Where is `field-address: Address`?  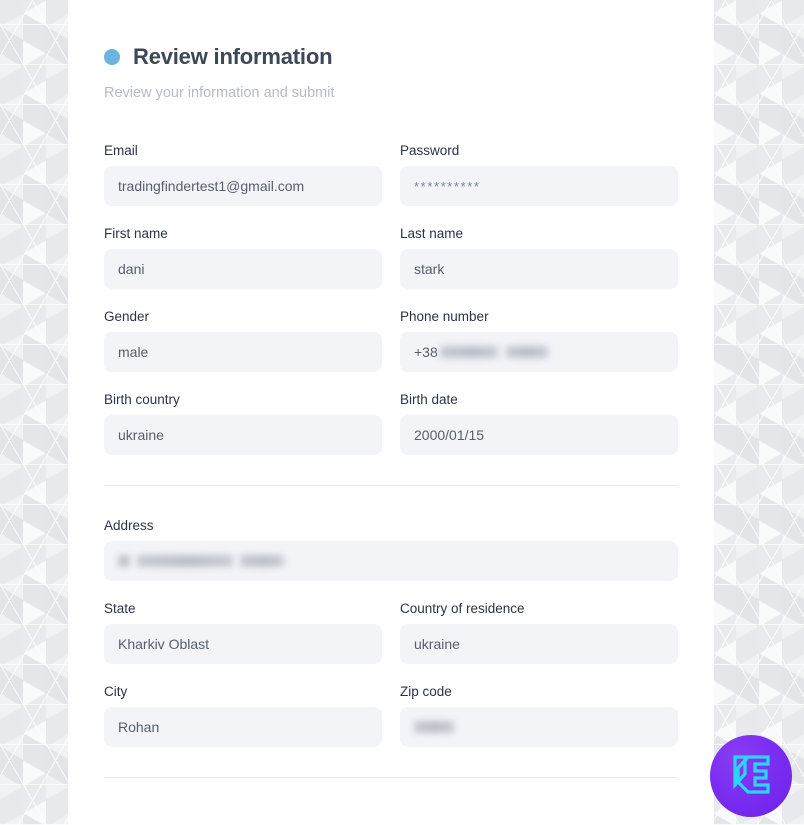
field-address: Address is located at coordinates (391, 559).